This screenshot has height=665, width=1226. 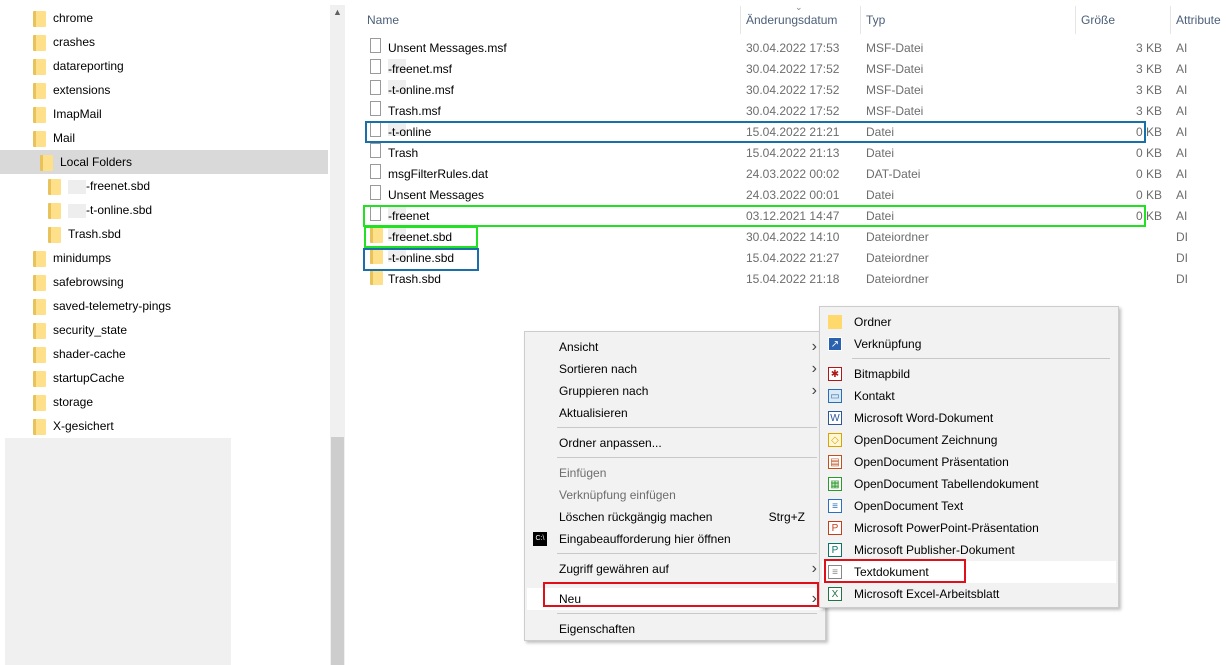 What do you see at coordinates (927, 594) in the screenshot?
I see `menu-item-label: Microsoft Excel-Arbeitsblatt` at bounding box center [927, 594].